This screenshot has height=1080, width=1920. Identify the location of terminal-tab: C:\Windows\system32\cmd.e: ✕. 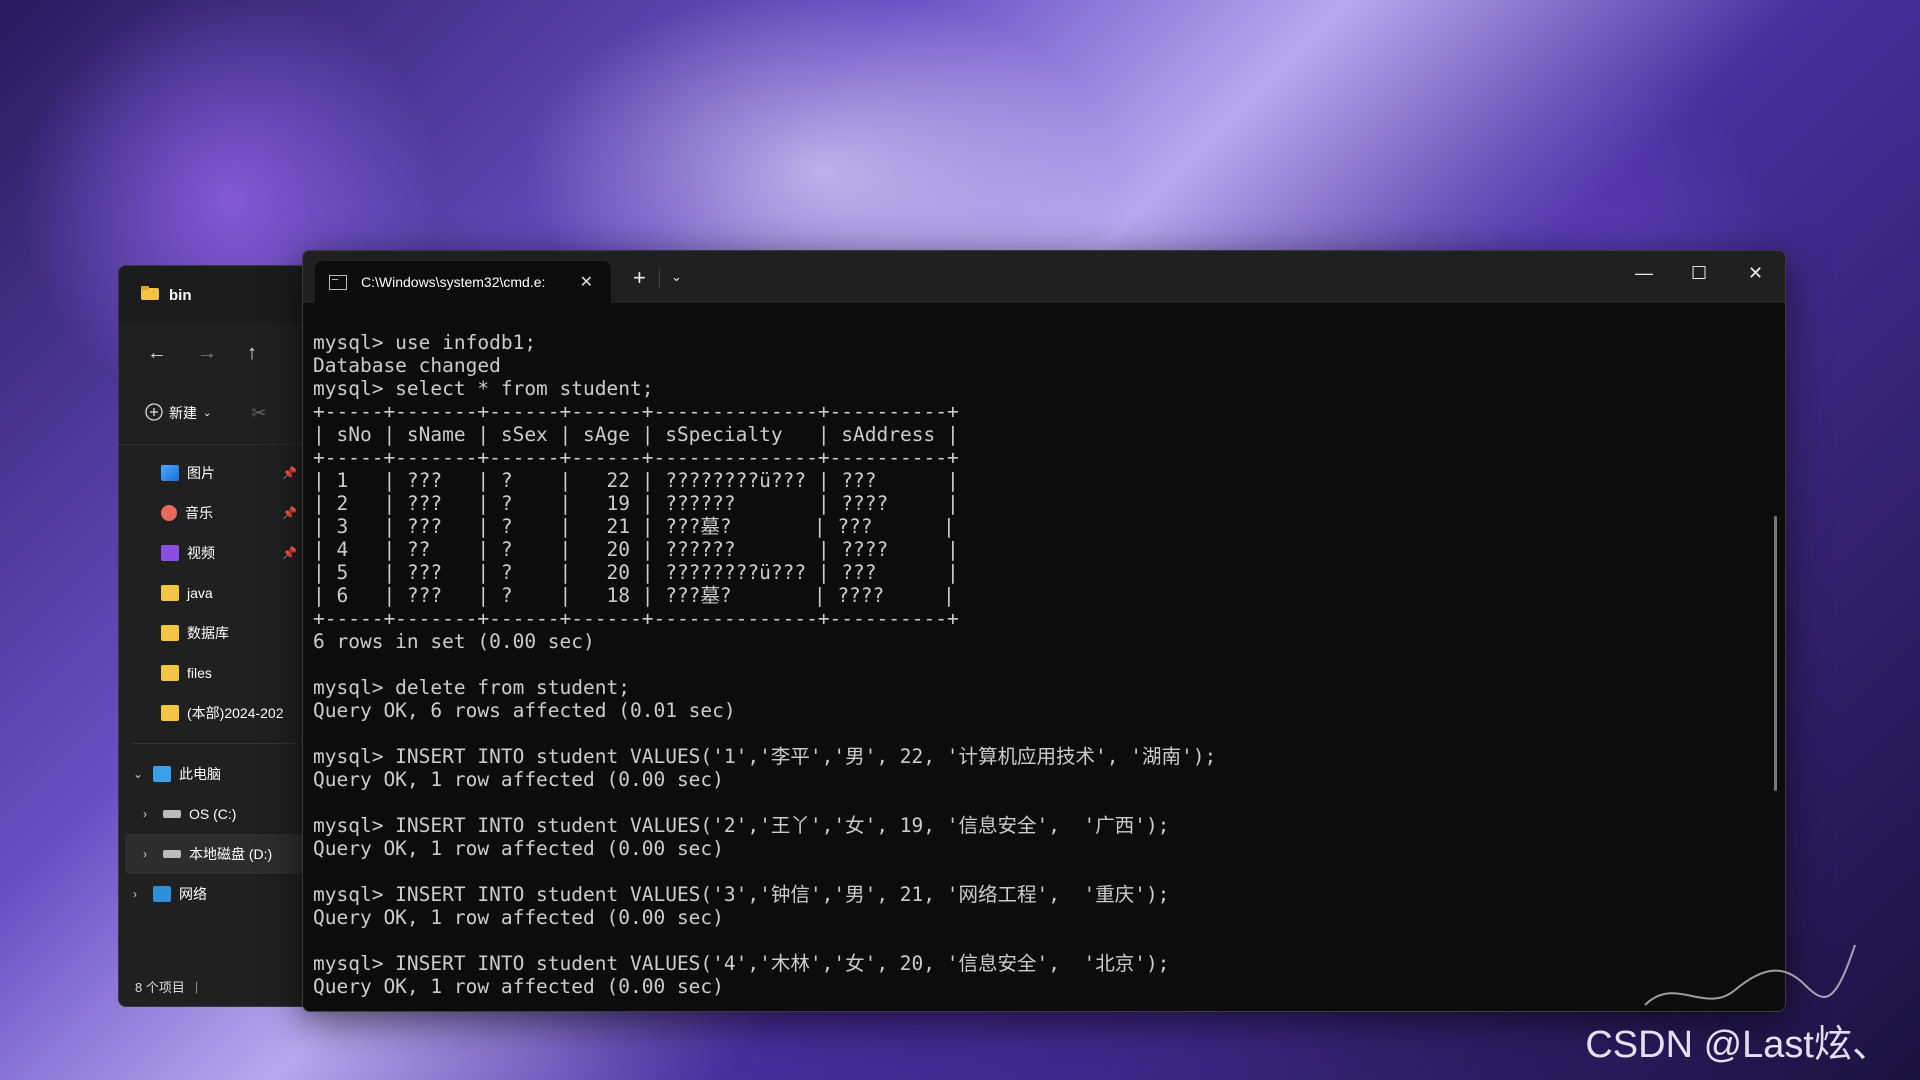
(463, 282).